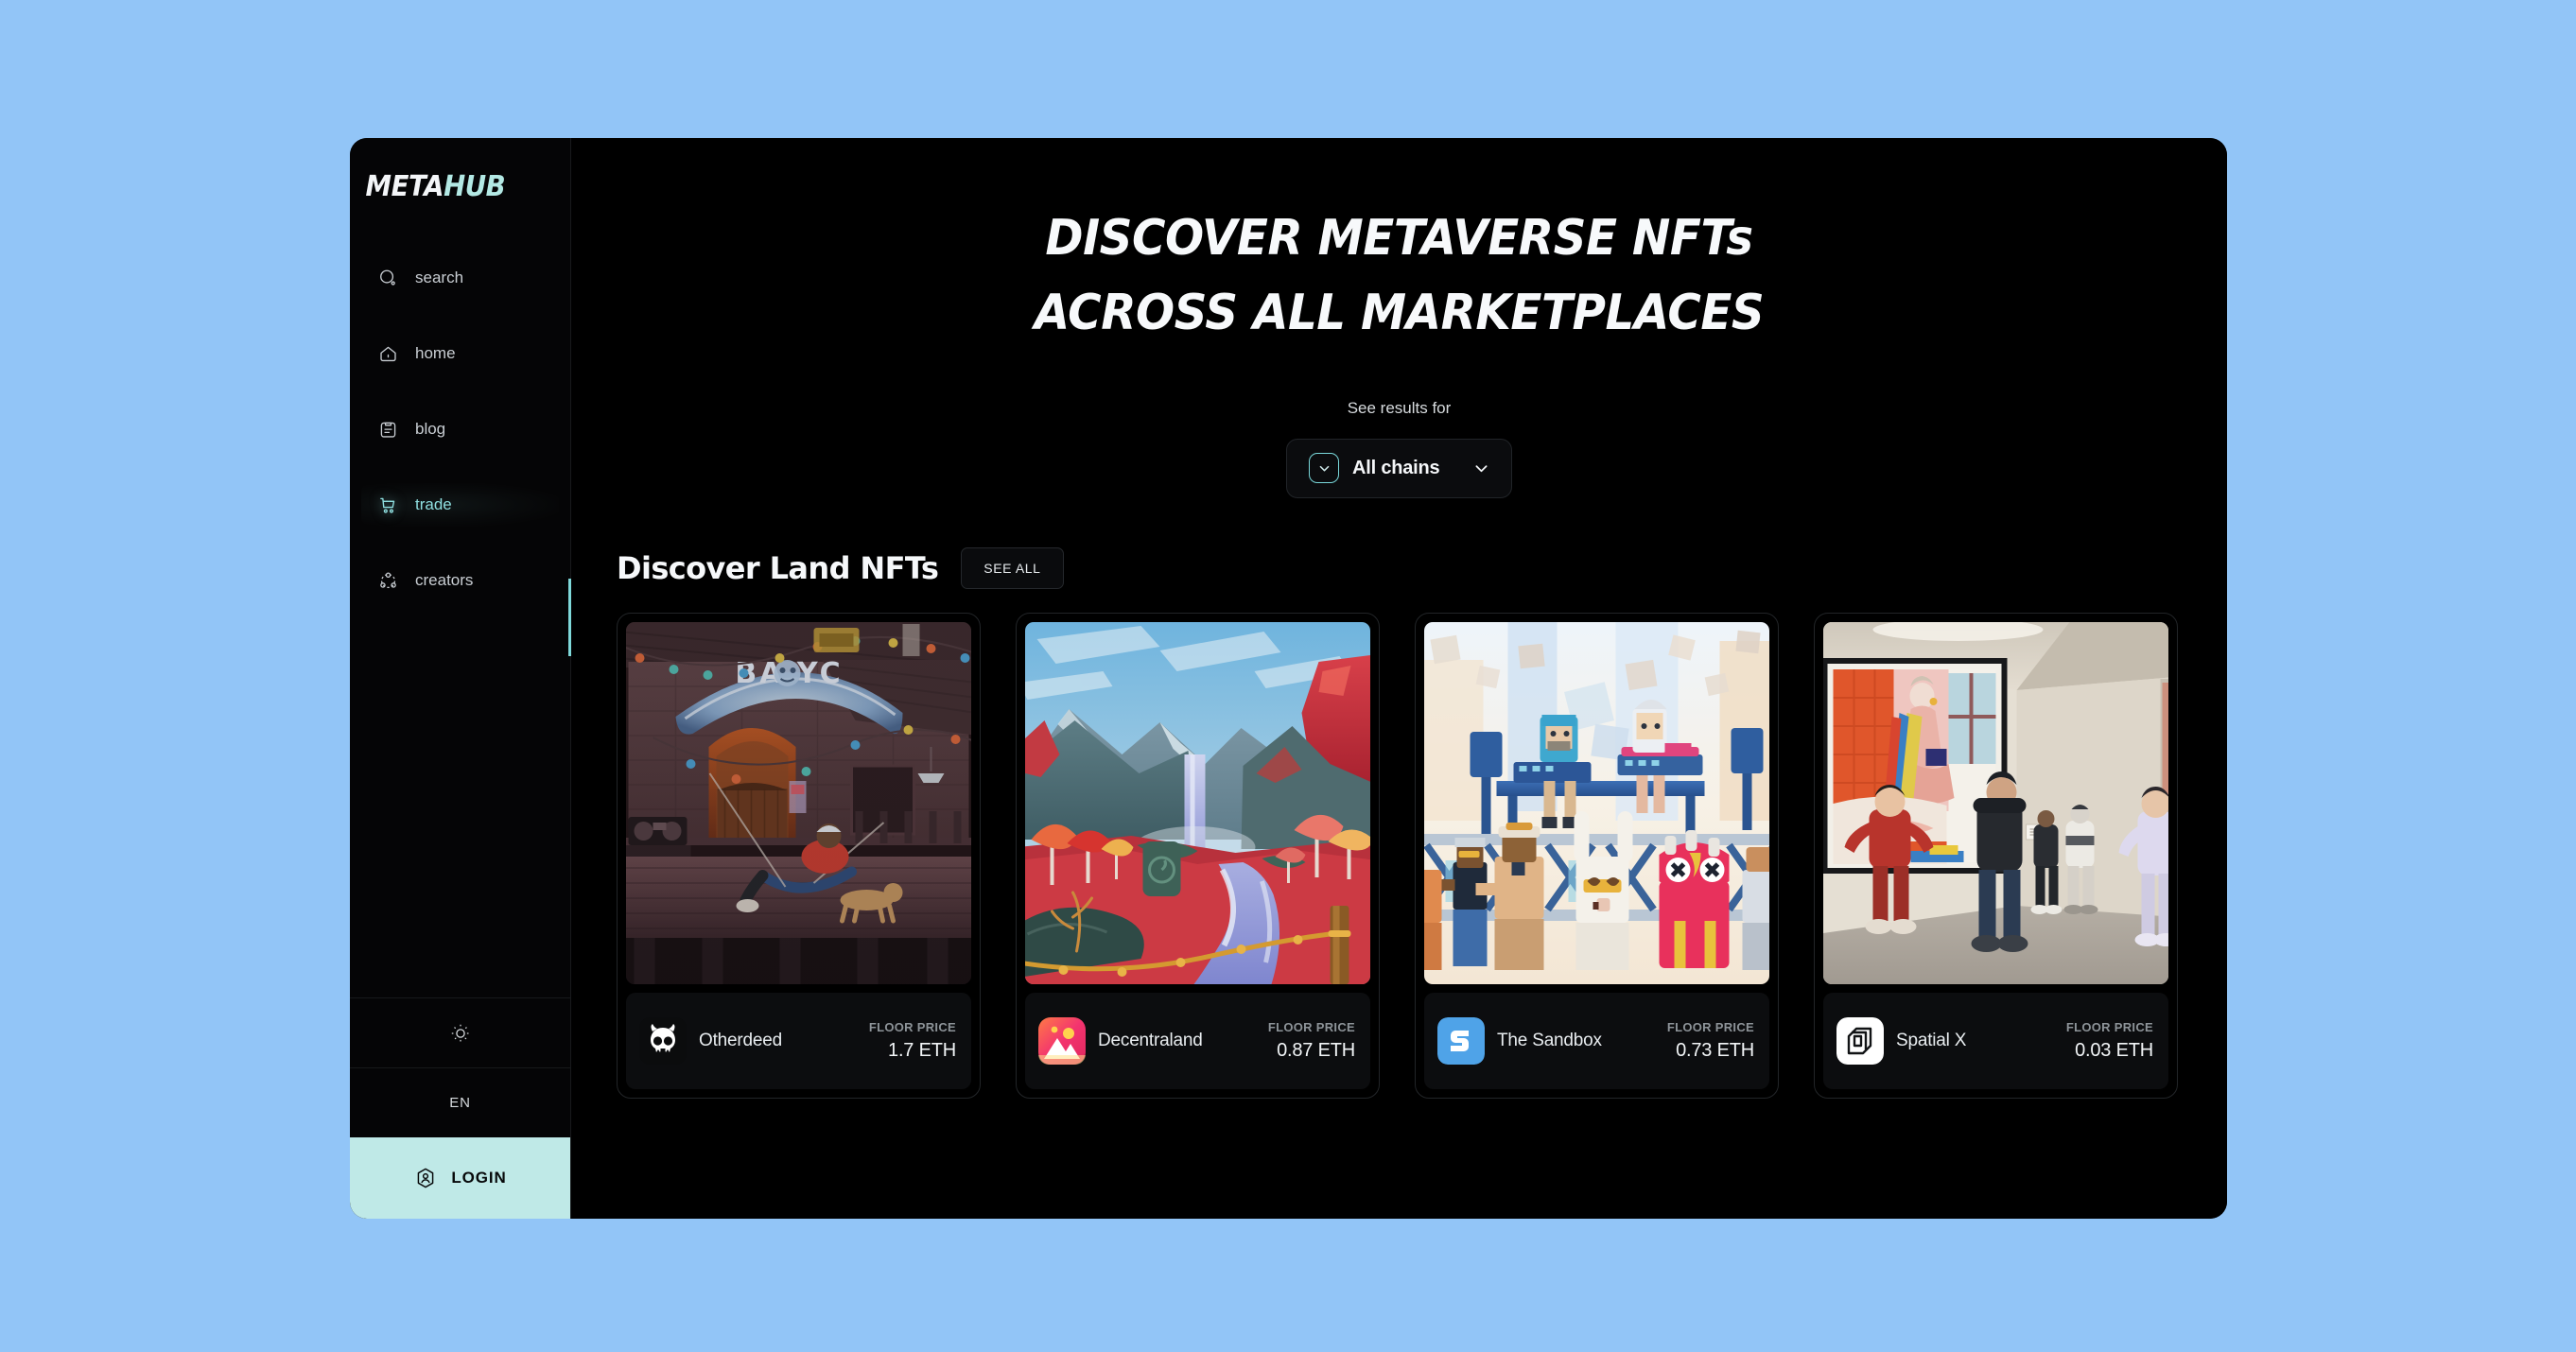 Image resolution: width=2576 pixels, height=1352 pixels. Describe the element at coordinates (2114, 1050) in the screenshot. I see `floor-price-value: 0.03 ETH` at that location.